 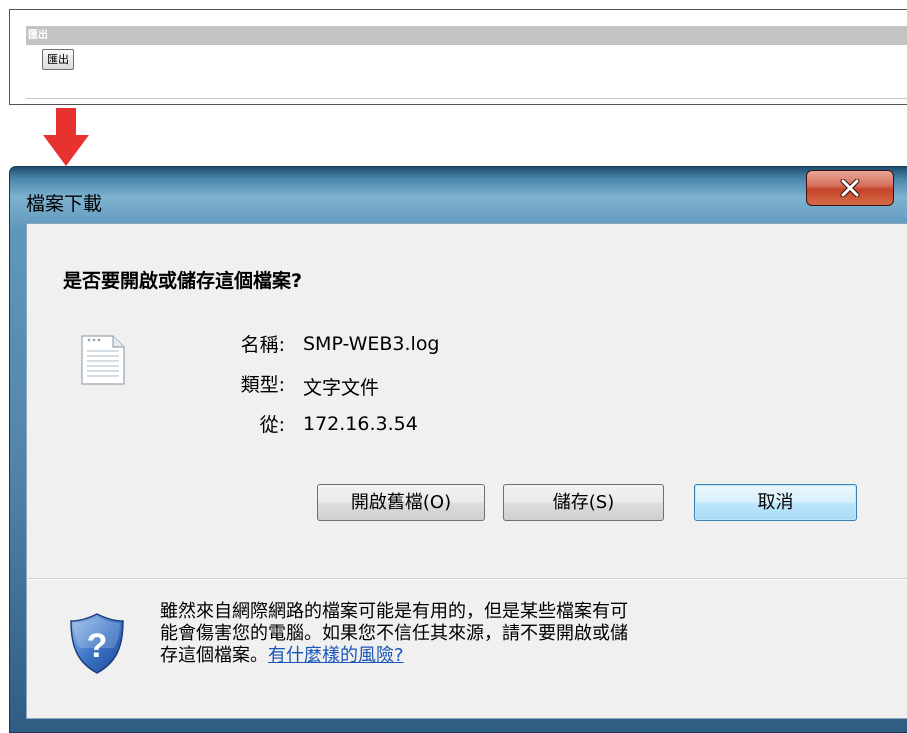 I want to click on field-label-type: 類型:, so click(x=262, y=385).